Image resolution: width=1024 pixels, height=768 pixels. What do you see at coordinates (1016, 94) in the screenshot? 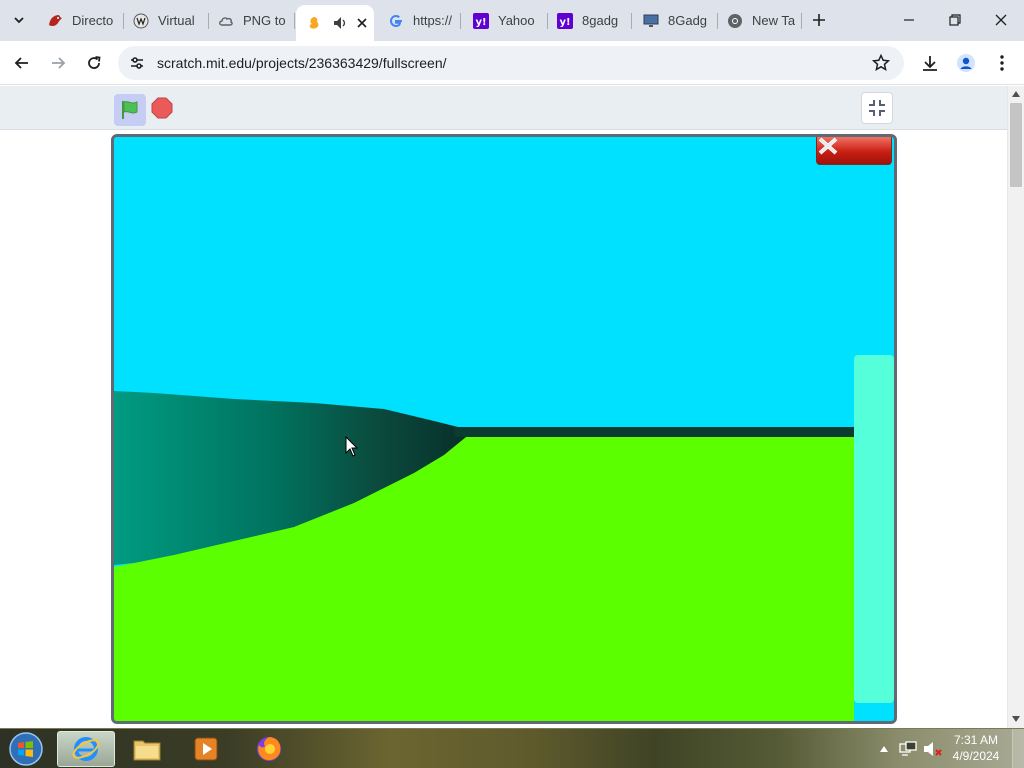
I see `scroll-up-icon` at bounding box center [1016, 94].